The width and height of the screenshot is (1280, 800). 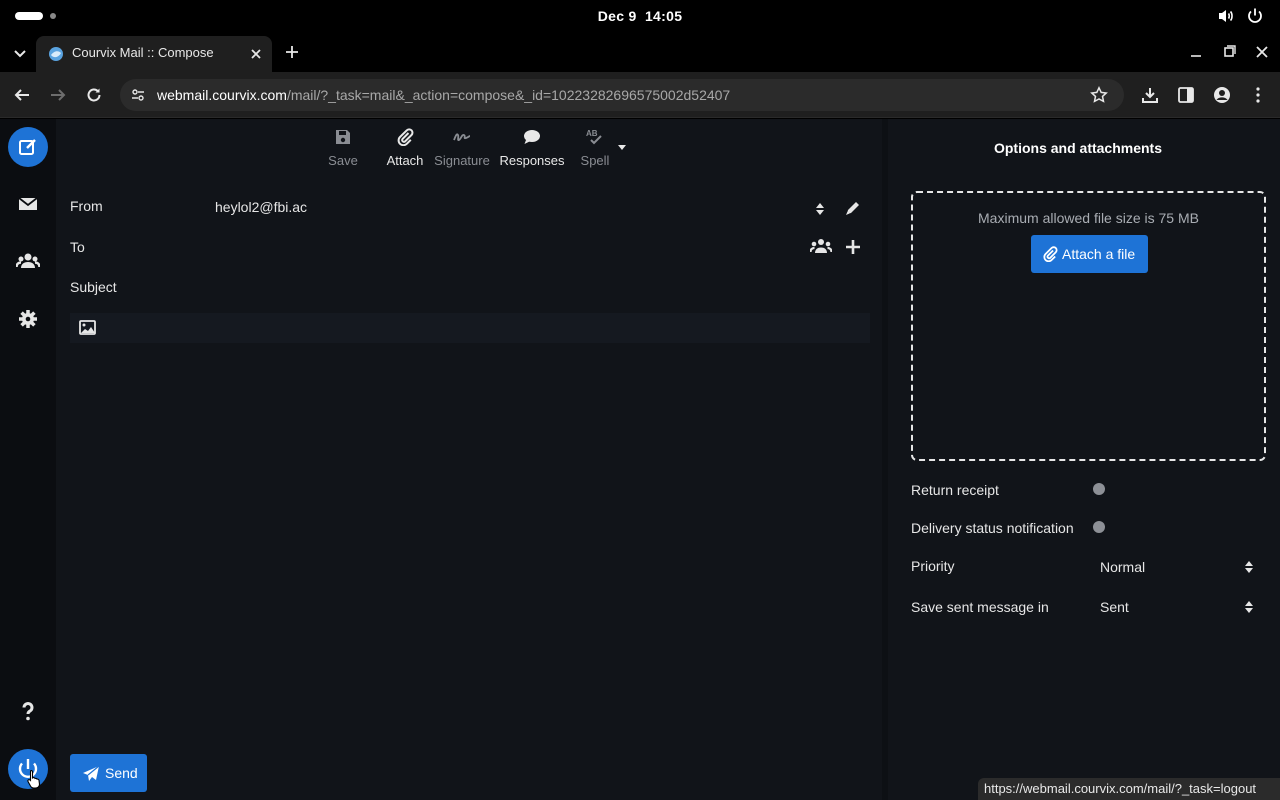 What do you see at coordinates (885, 459) in the screenshot?
I see `compose-scrollbar` at bounding box center [885, 459].